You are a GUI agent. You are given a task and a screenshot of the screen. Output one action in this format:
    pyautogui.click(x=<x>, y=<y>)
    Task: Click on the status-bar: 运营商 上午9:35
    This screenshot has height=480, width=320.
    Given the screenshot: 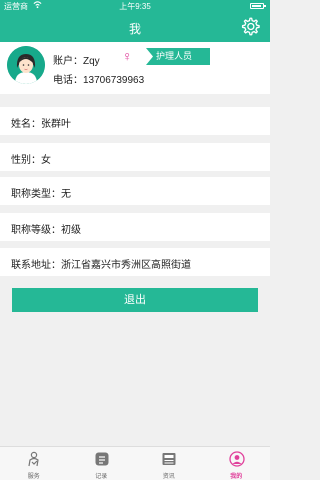 What is the action you would take?
    pyautogui.click(x=135, y=6)
    